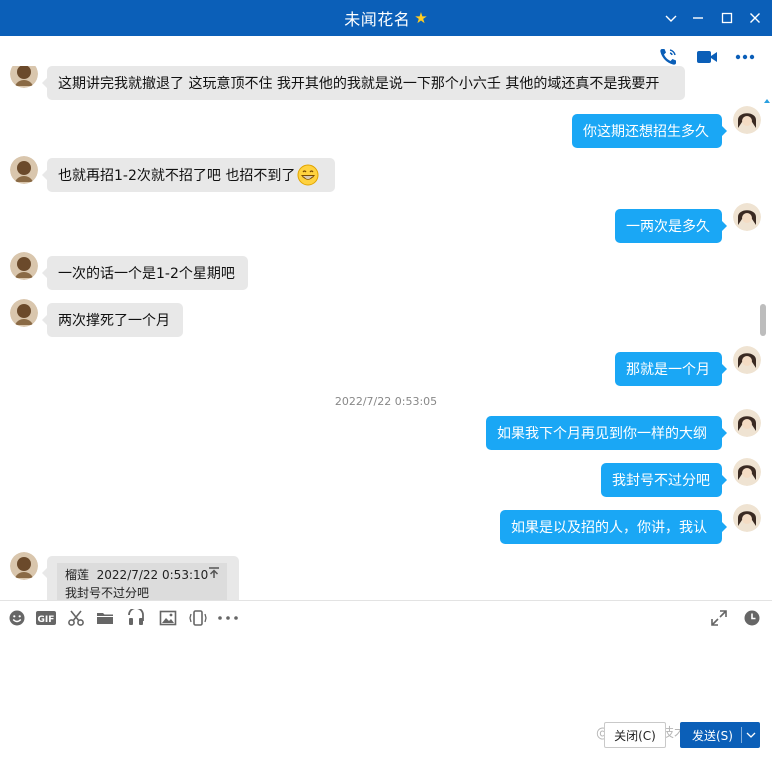 Image resolution: width=772 pixels, height=760 pixels. I want to click on message-text: 如果我下个月再见到你一样的大纲, so click(602, 434).